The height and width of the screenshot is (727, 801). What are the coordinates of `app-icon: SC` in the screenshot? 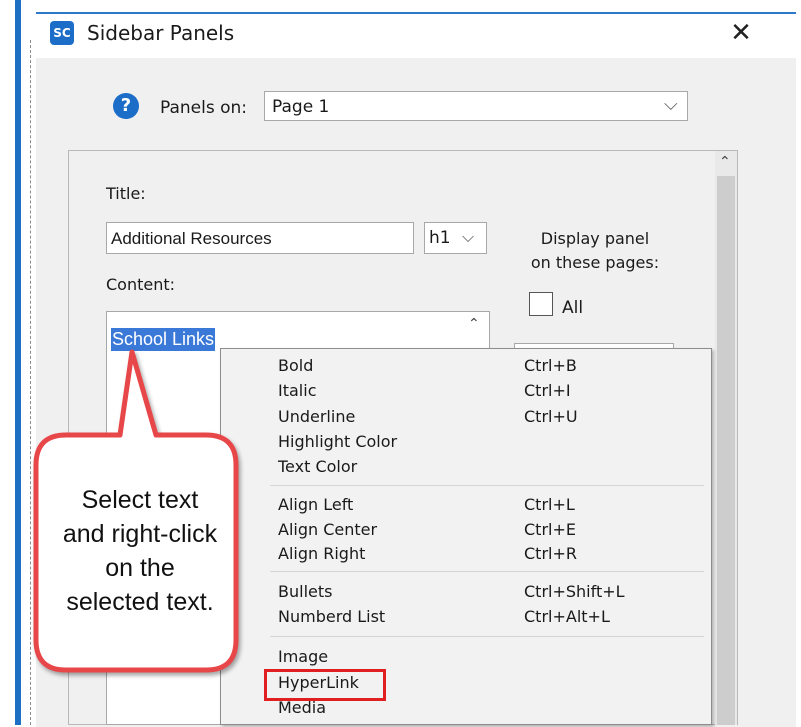 It's located at (62, 33).